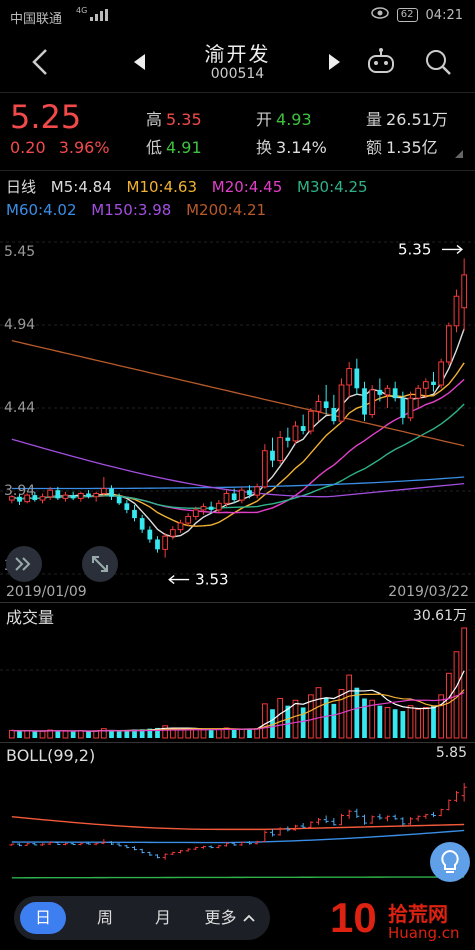 Image resolution: width=475 pixels, height=950 pixels. Describe the element at coordinates (407, 15) in the screenshot. I see `battery-indicator: 62` at that location.